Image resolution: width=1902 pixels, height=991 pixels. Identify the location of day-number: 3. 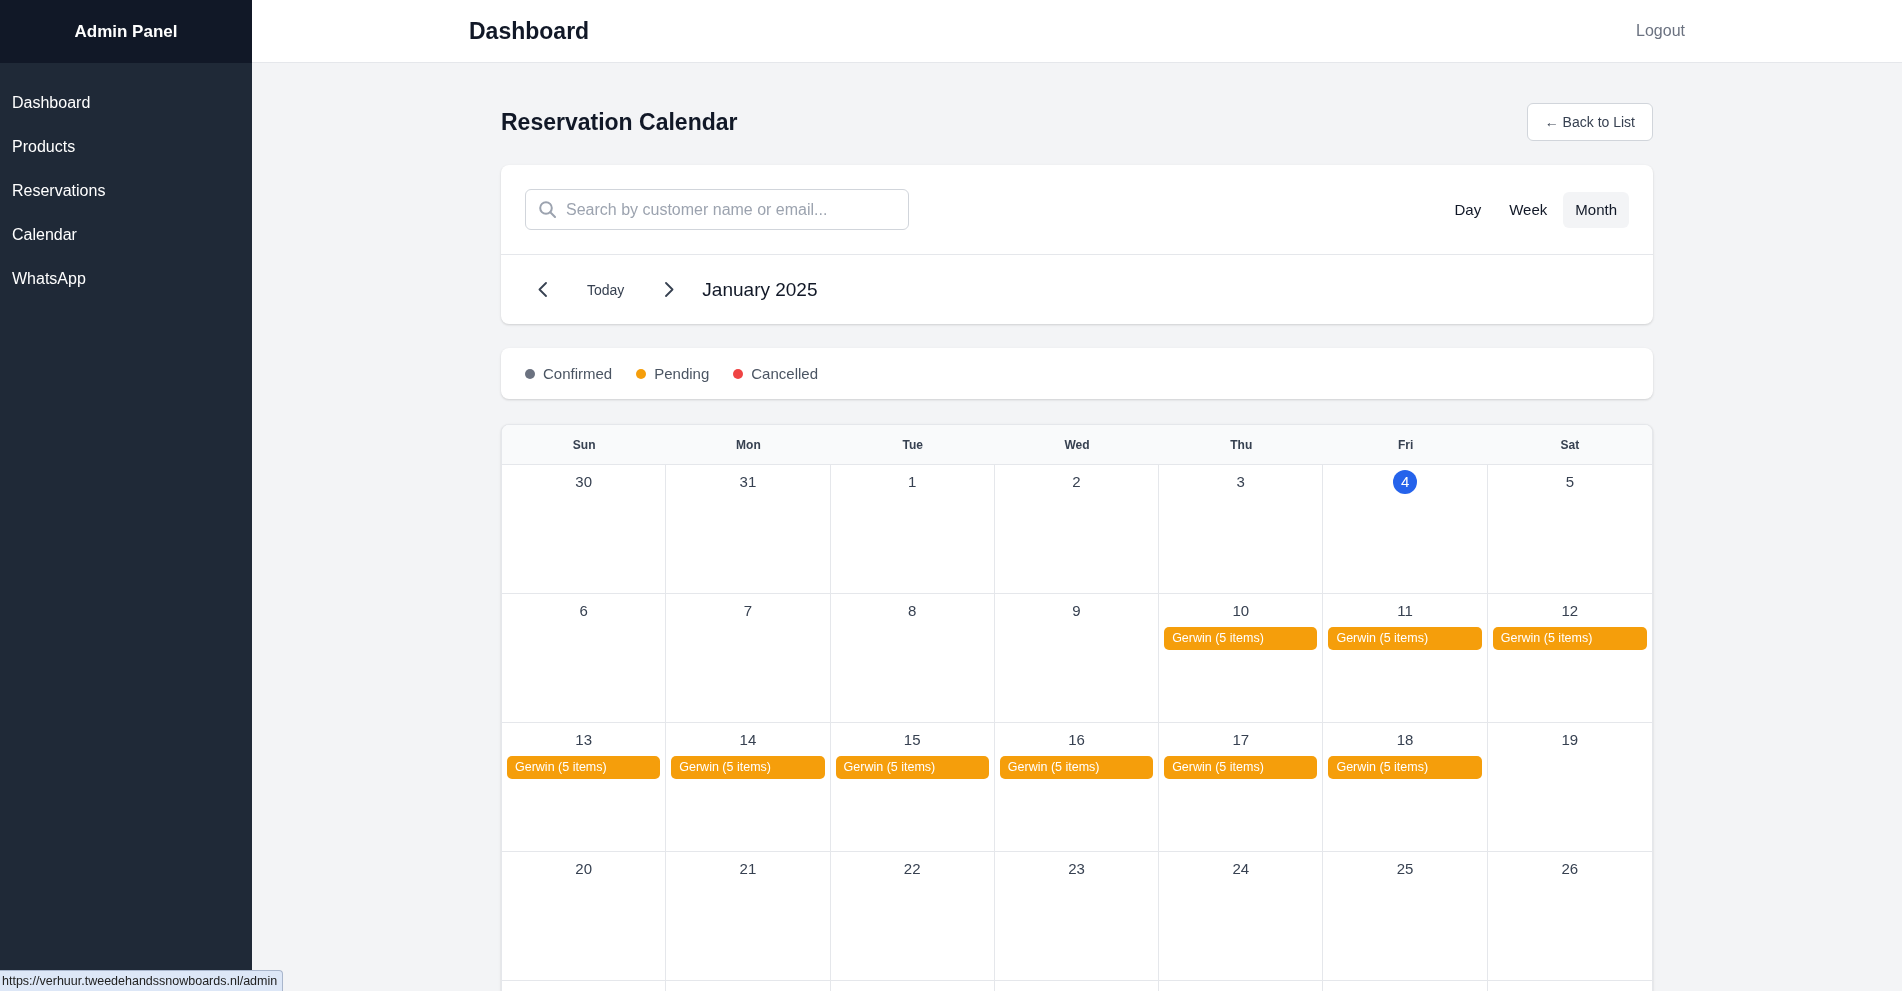
(1240, 482).